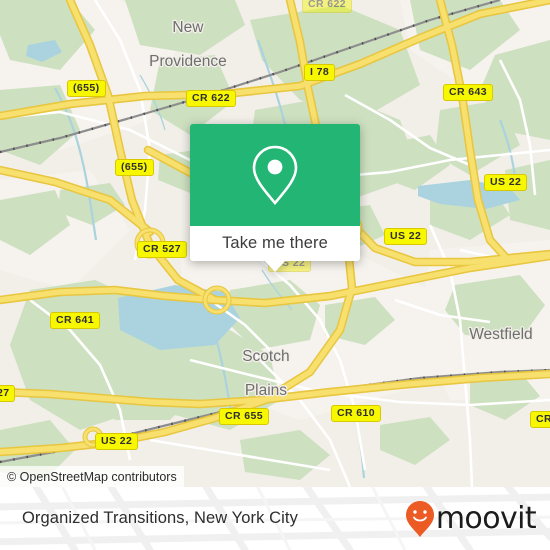  Describe the element at coordinates (5, 393) in the screenshot. I see `shield-label: 27` at that location.